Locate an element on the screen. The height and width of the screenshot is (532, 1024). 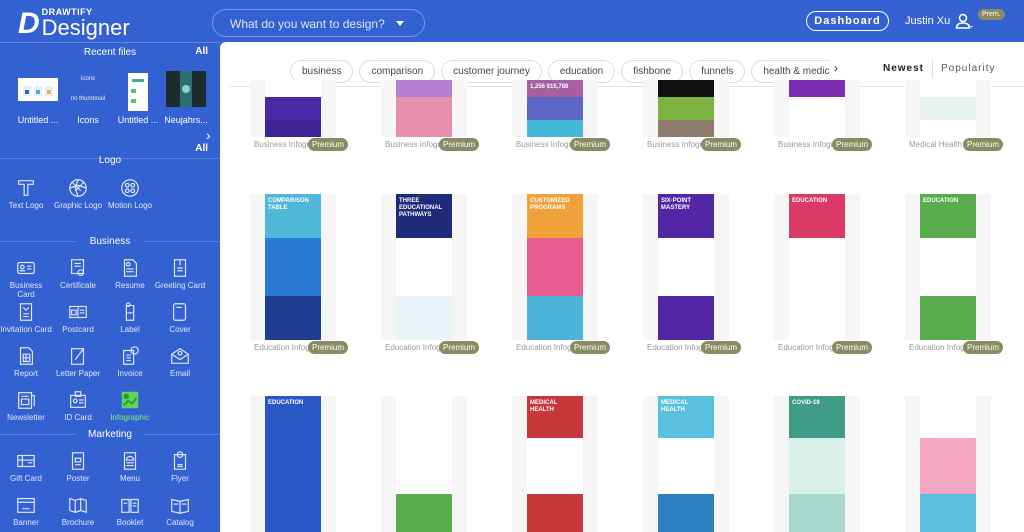
tool-letter-paper: Letter Paper is located at coordinates (78, 361).